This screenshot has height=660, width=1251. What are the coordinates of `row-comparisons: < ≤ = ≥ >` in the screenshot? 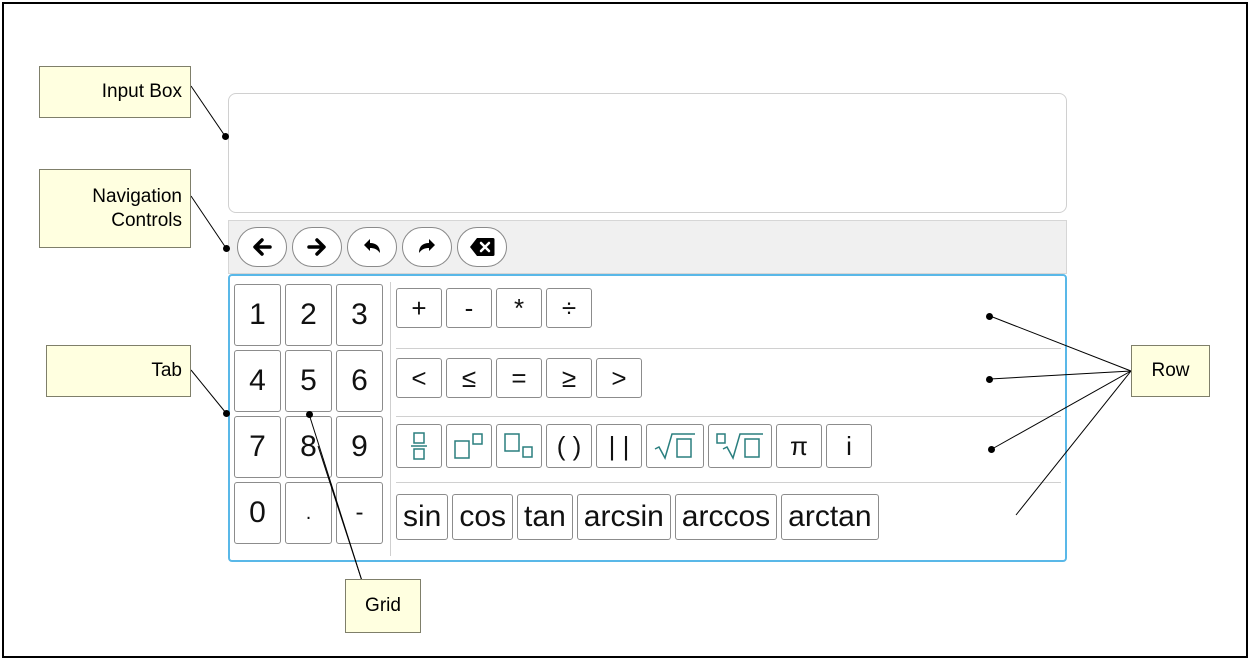 It's located at (728, 378).